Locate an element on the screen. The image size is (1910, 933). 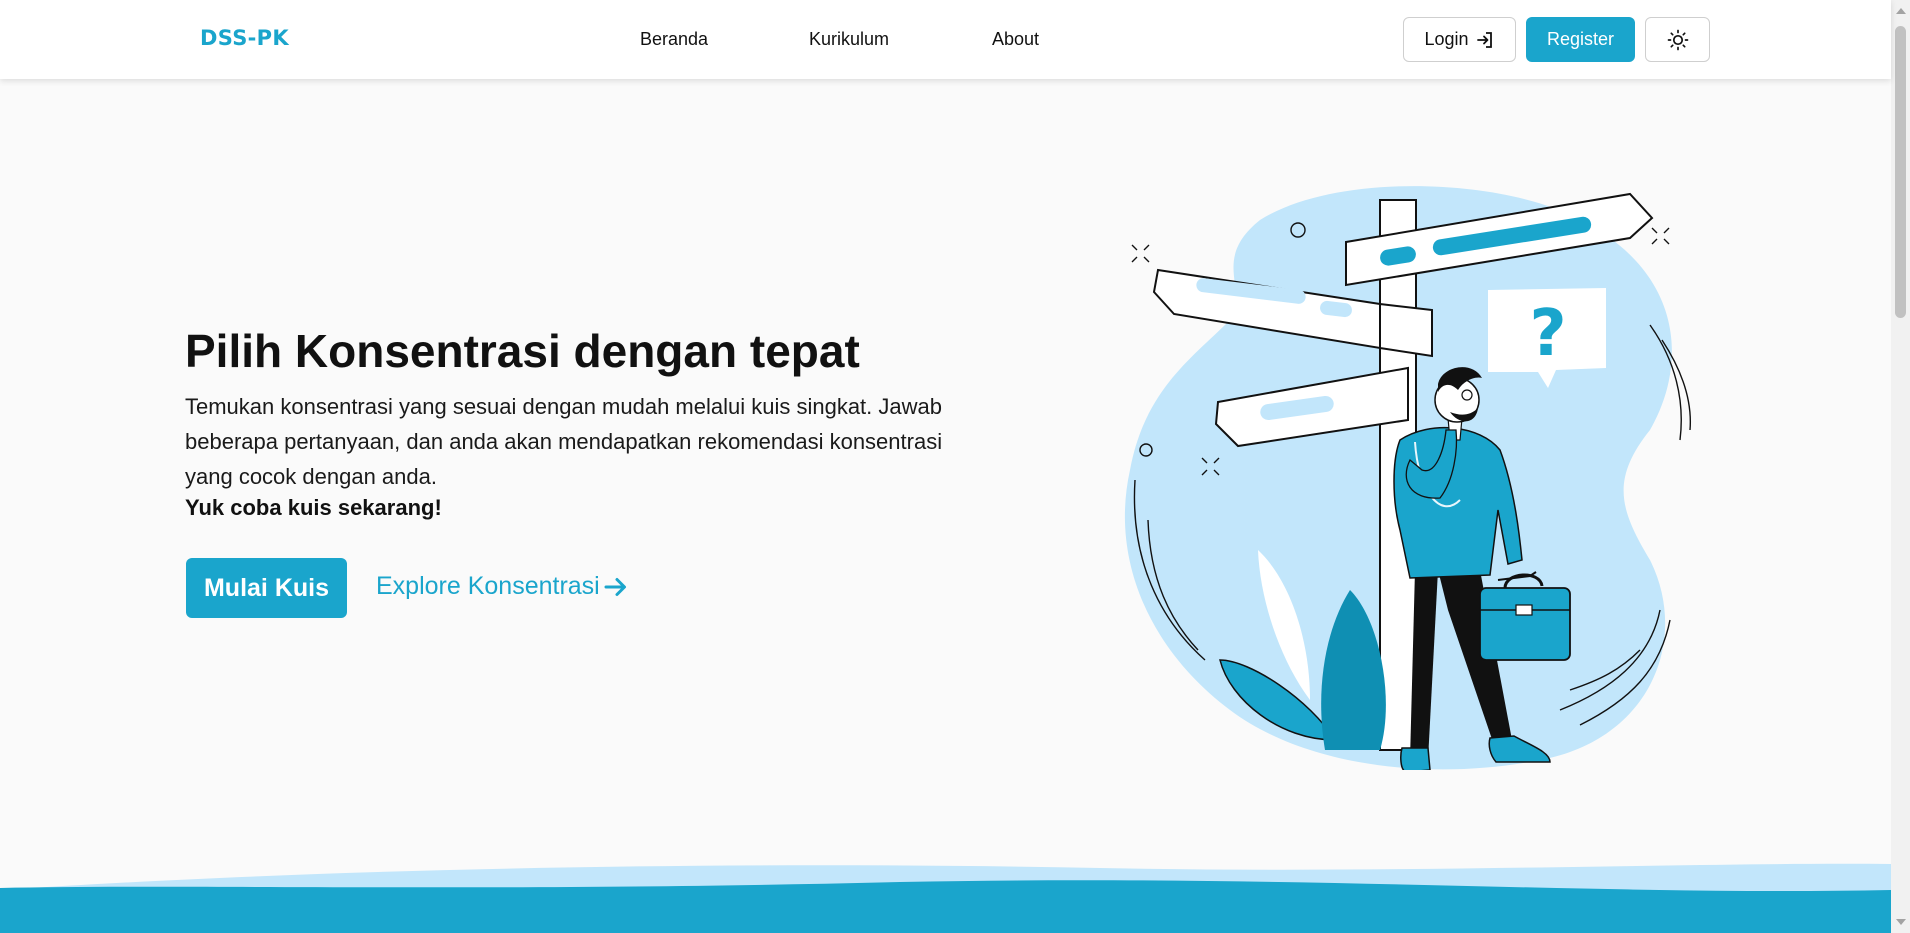
theme-toggle-button is located at coordinates (1677, 39).